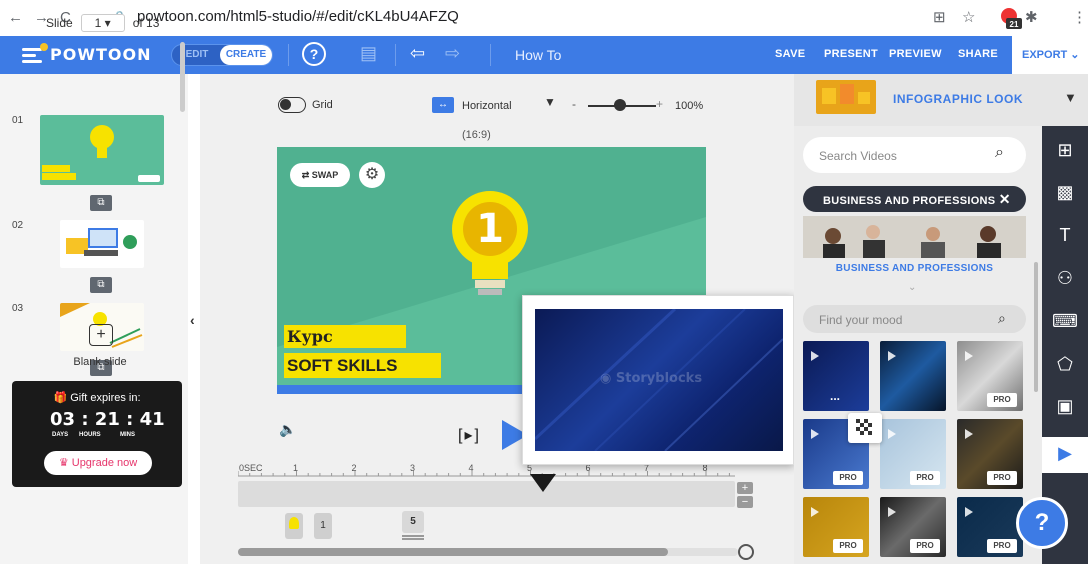 The height and width of the screenshot is (564, 1088). I want to click on play-step-icon: [▸], so click(469, 435).